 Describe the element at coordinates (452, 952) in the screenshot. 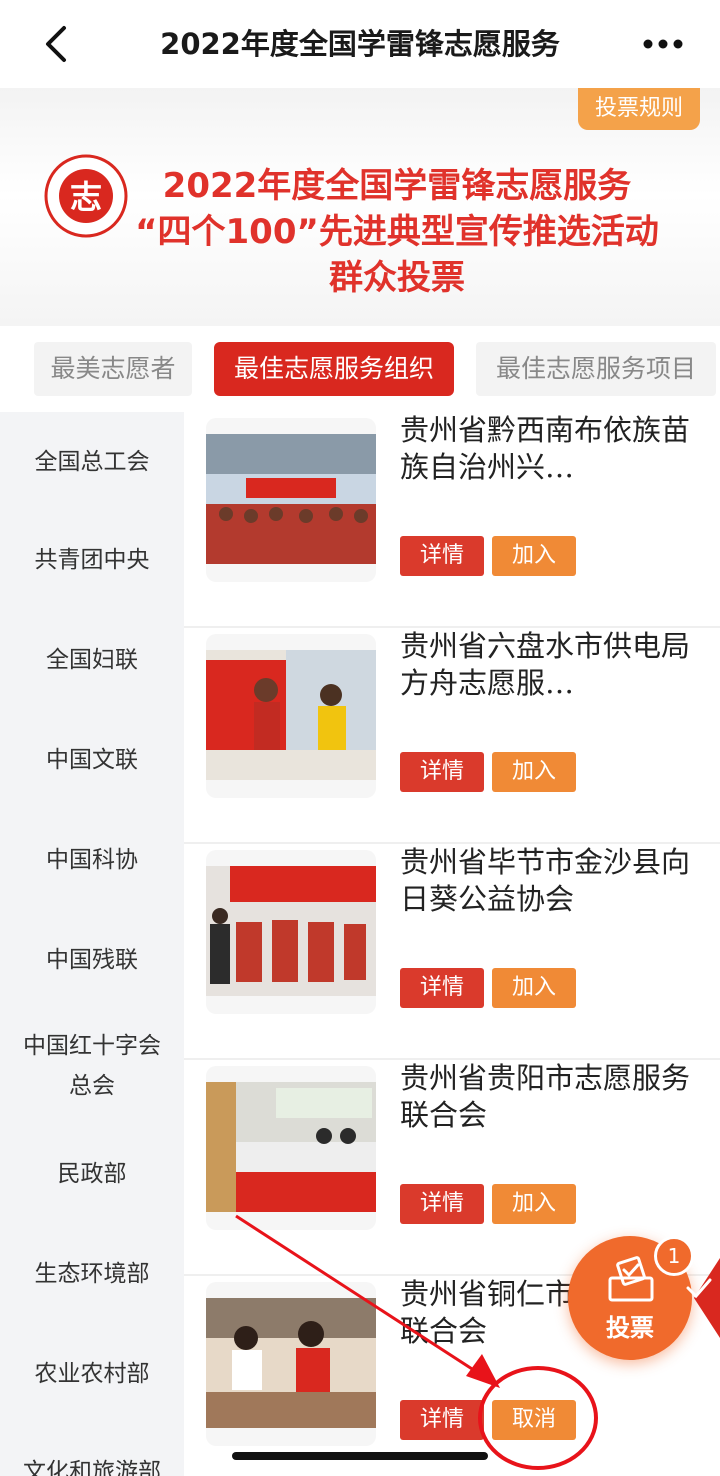

I see `list-item: 贵州省毕节市金沙县向日葵公益协会 详情 加入` at that location.